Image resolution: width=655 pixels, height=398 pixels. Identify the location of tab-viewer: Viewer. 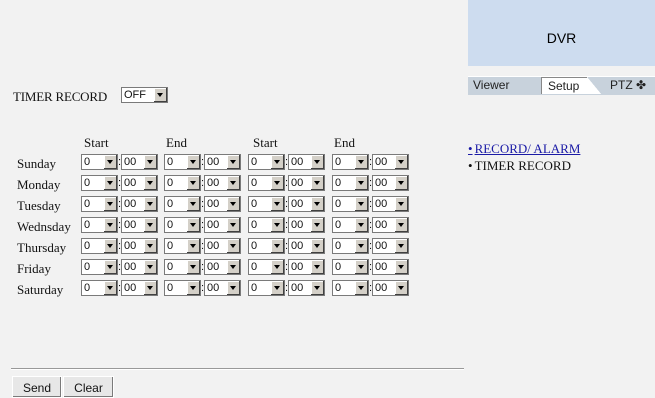
(491, 85).